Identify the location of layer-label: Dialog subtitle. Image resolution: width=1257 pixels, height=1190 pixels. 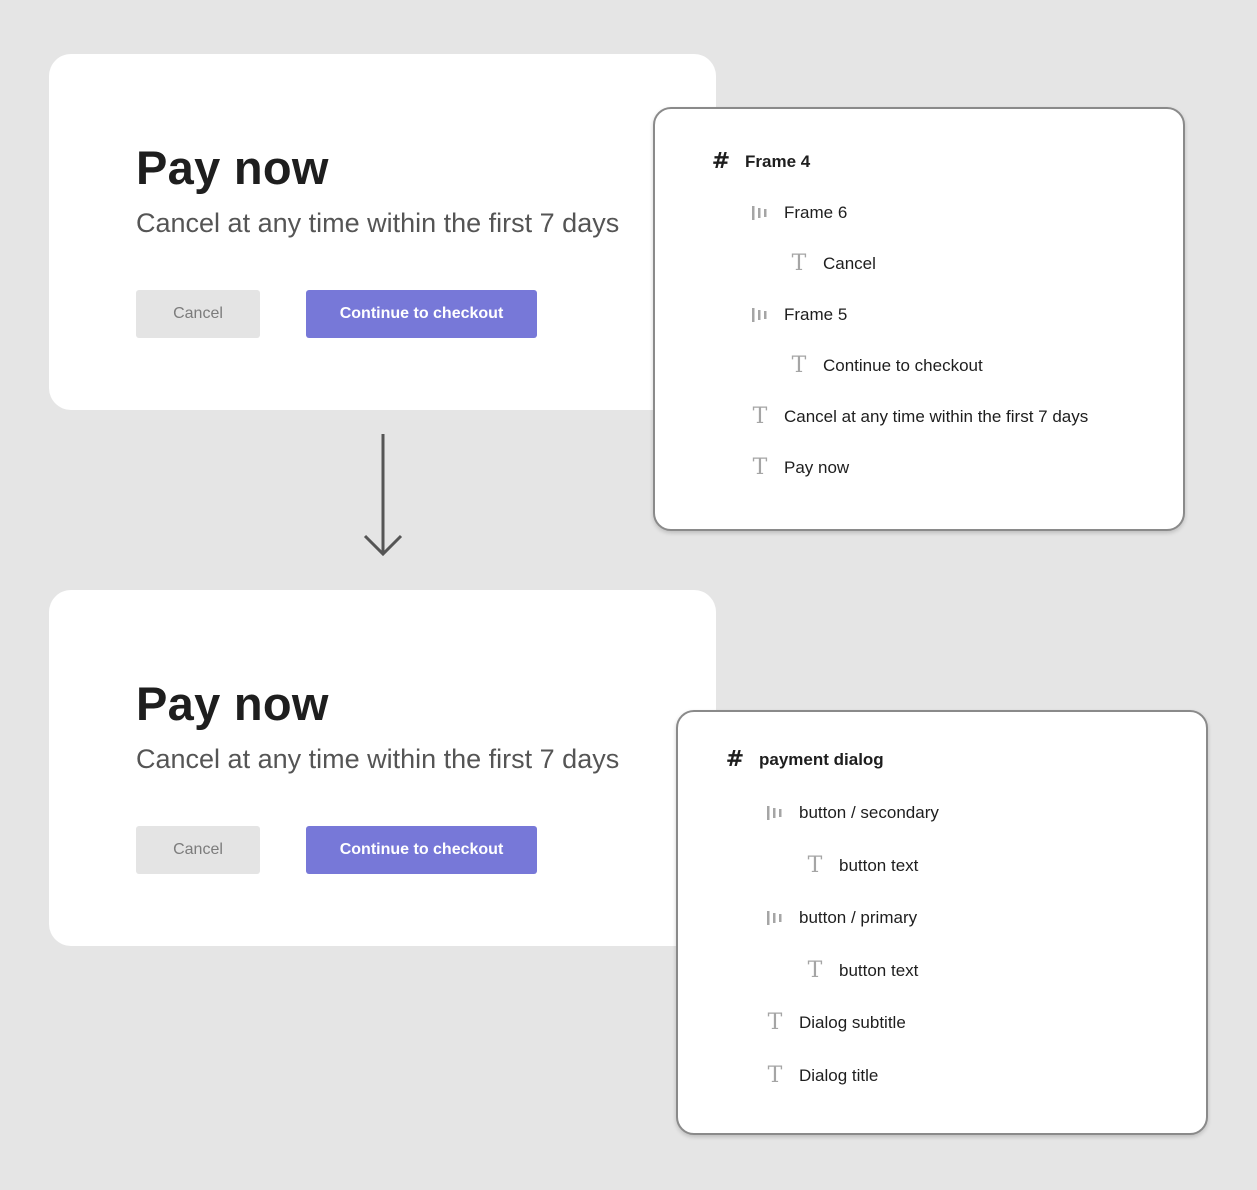
(852, 1022).